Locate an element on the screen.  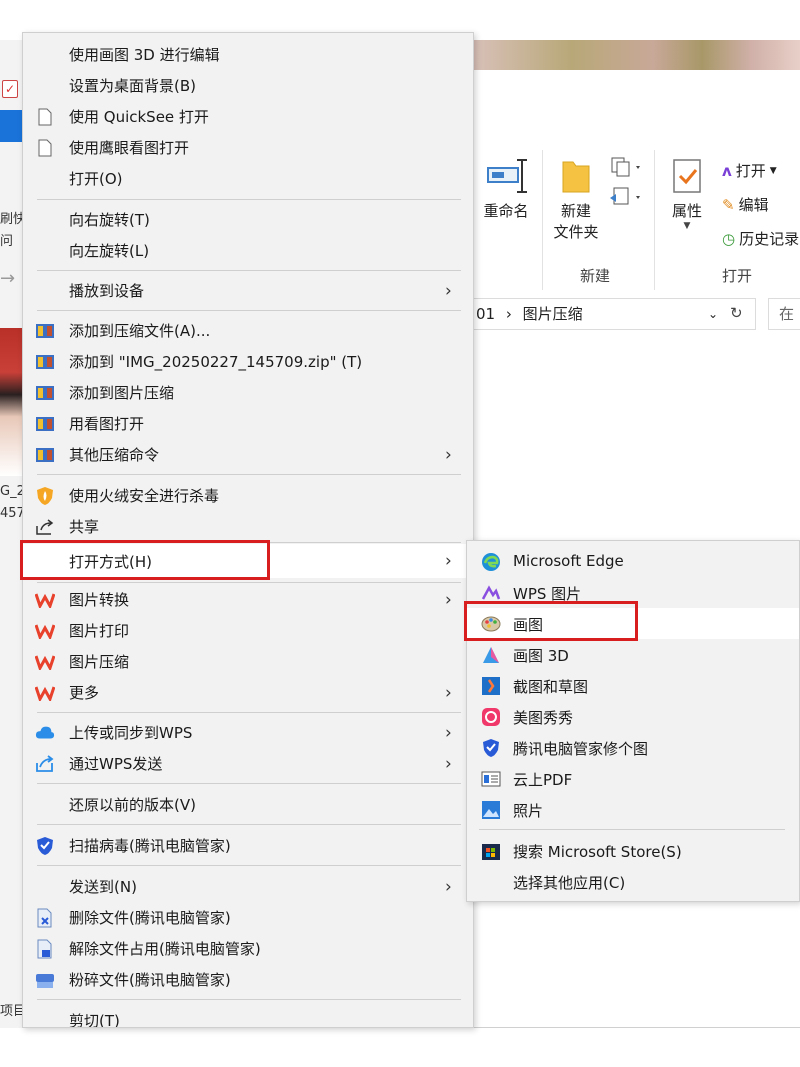
menu-item-label: 剪切(T) is located at coordinates (94, 1020).